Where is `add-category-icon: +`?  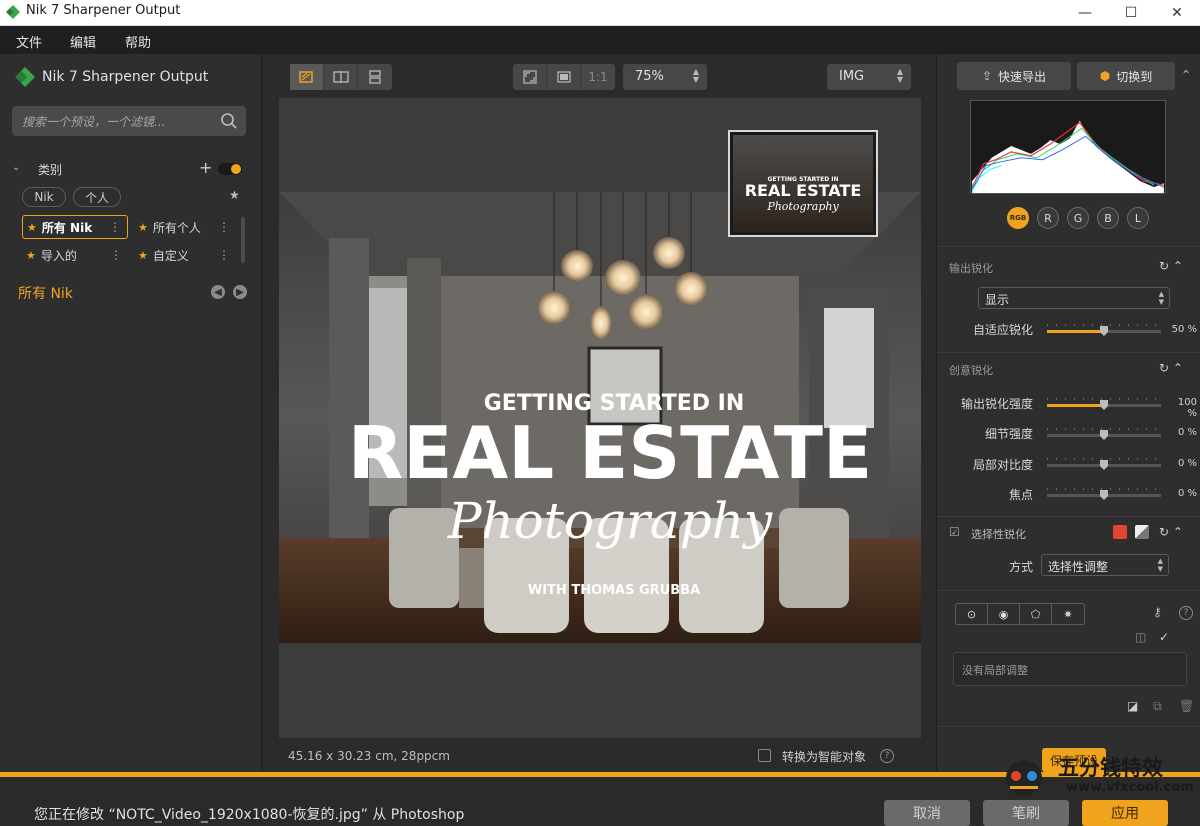
add-category-icon: + is located at coordinates (205, 167).